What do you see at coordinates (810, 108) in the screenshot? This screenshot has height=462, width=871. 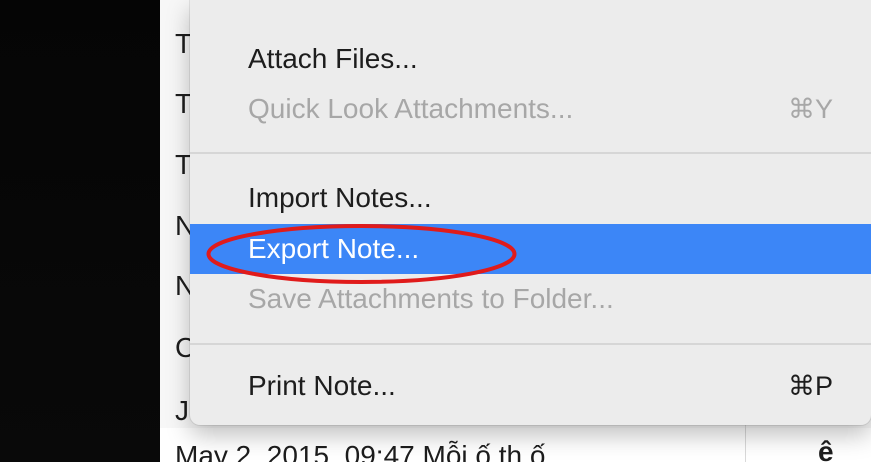 I see `menu-item-shortcut: ⌘Y` at bounding box center [810, 108].